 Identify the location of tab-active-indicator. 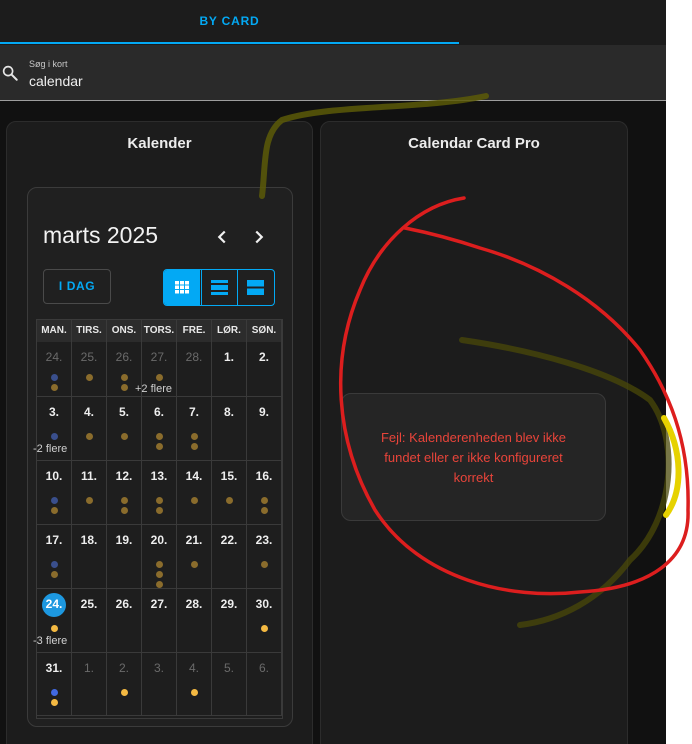
(229, 43).